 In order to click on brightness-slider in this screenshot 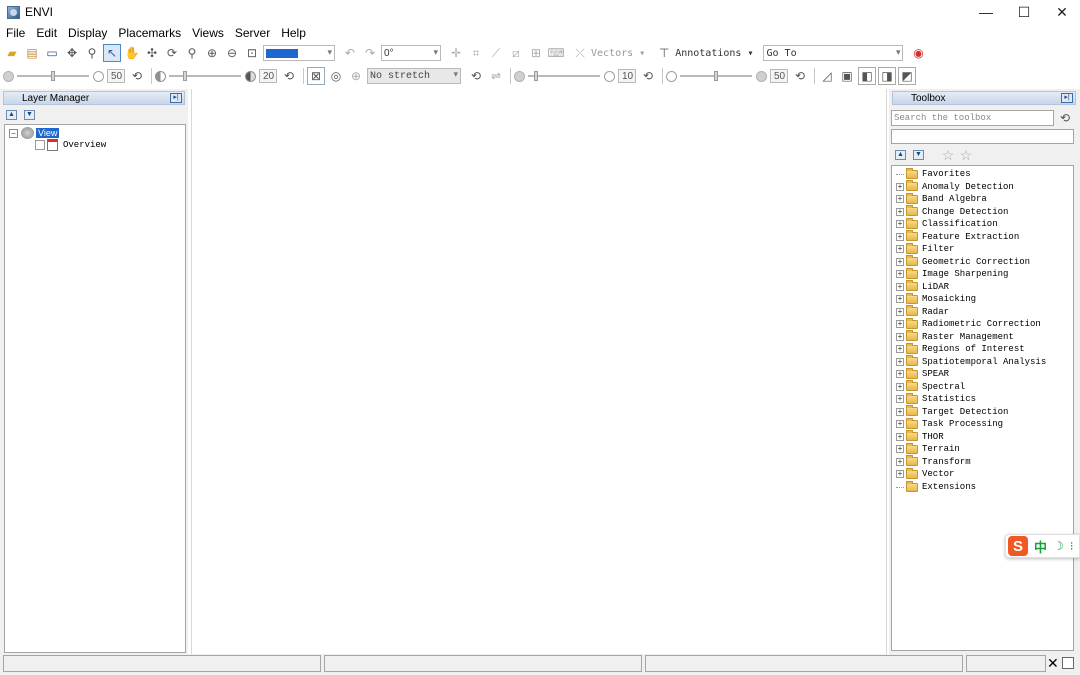, I will do `click(53, 76)`.